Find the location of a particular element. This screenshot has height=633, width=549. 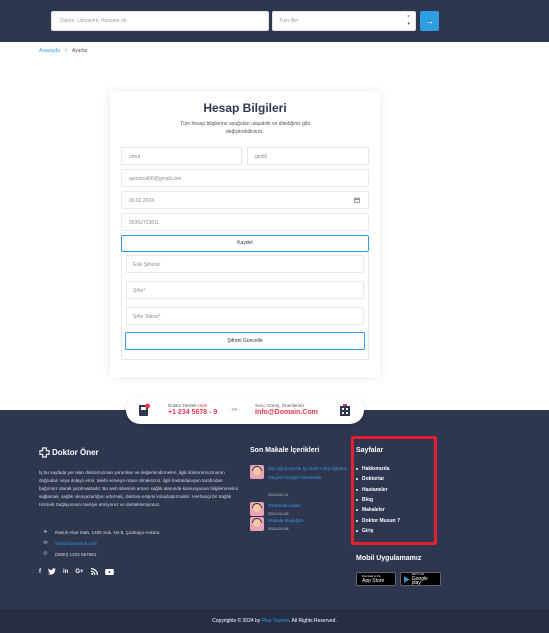

google-play-icon is located at coordinates (407, 579).